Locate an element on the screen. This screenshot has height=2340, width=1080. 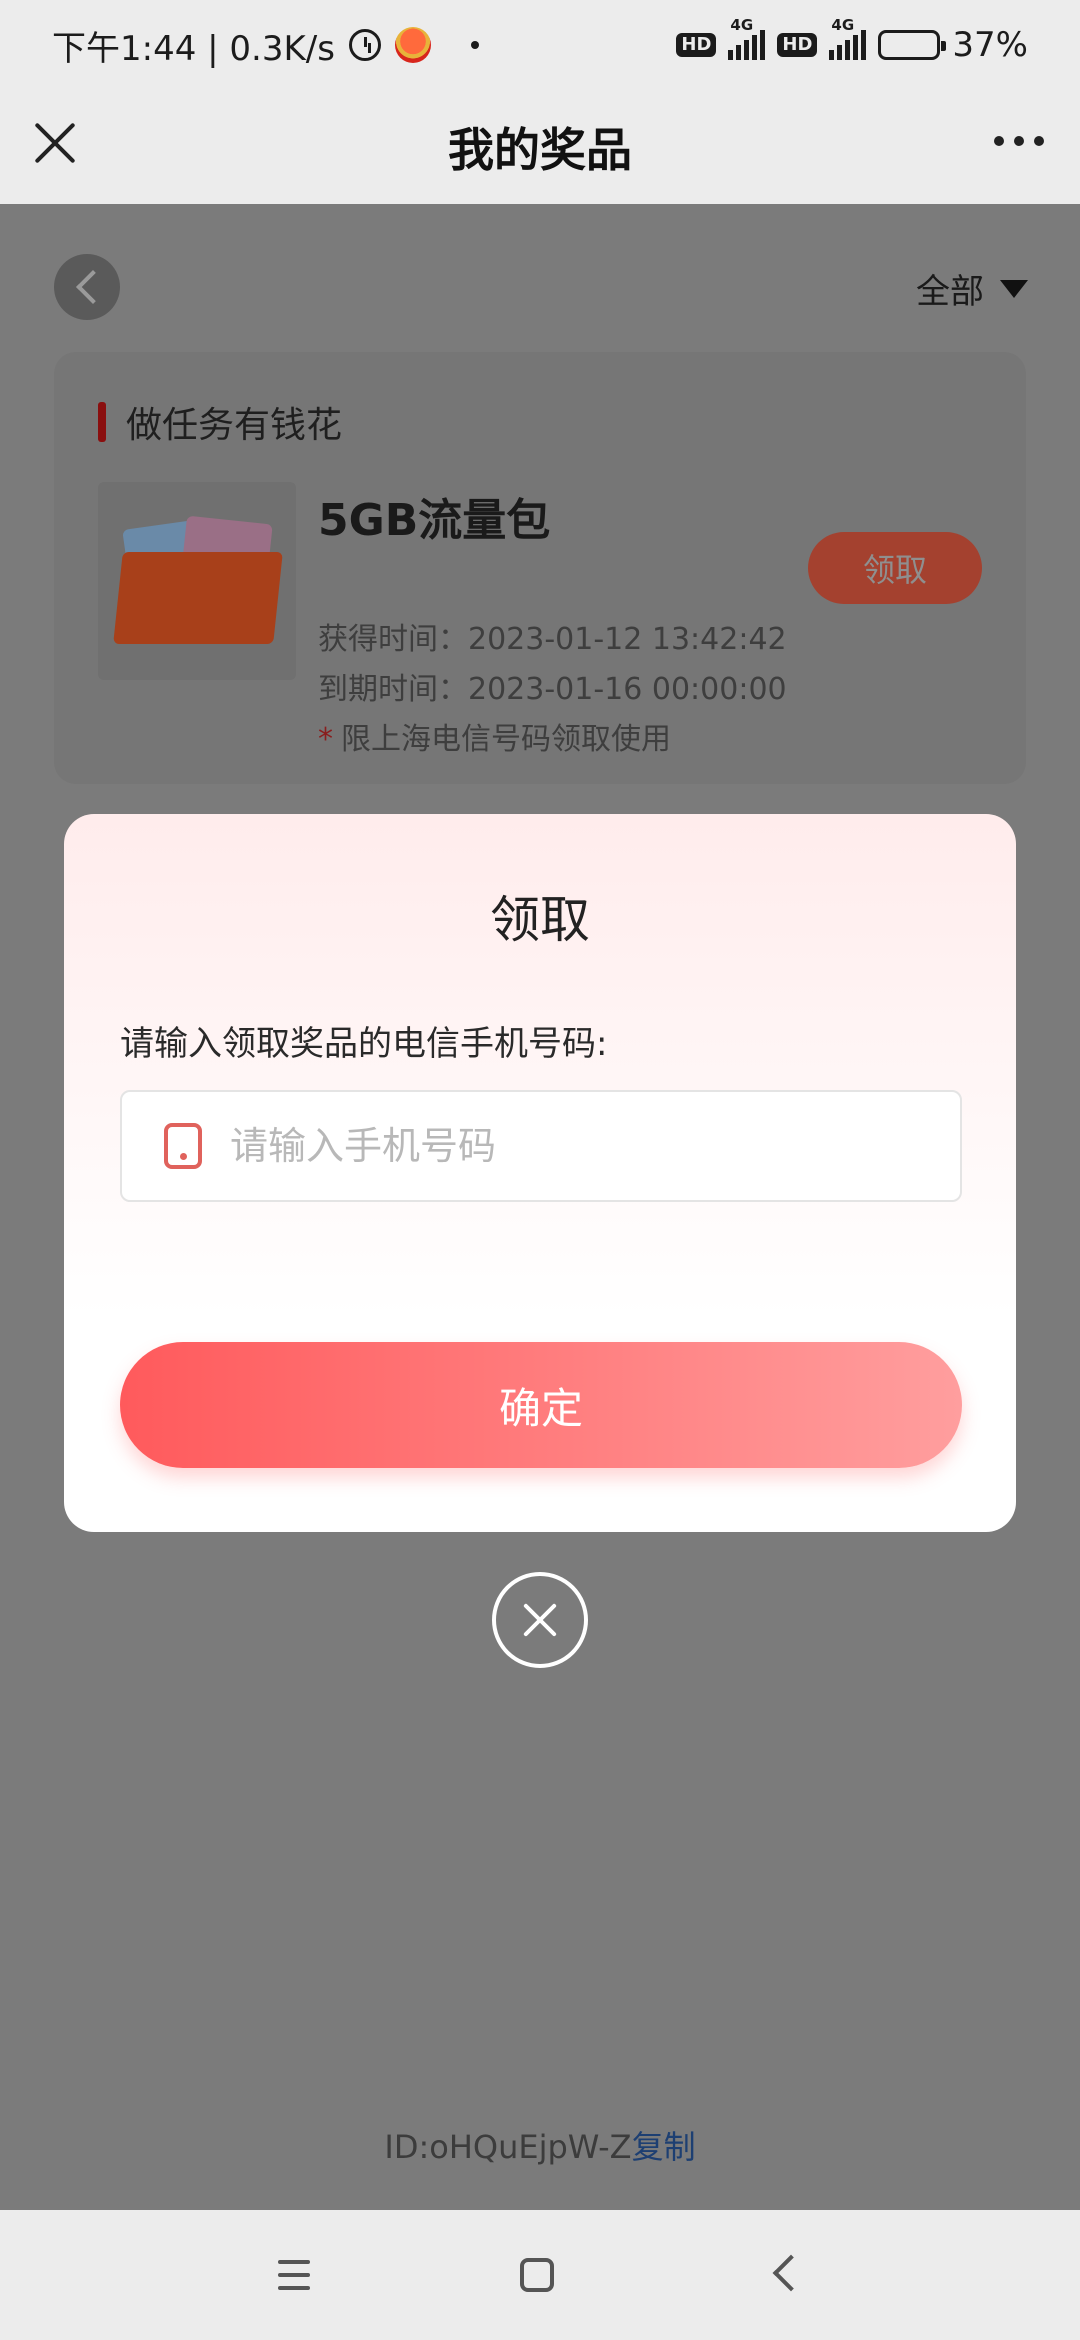
copy-link: 复制 is located at coordinates (664, 2147).